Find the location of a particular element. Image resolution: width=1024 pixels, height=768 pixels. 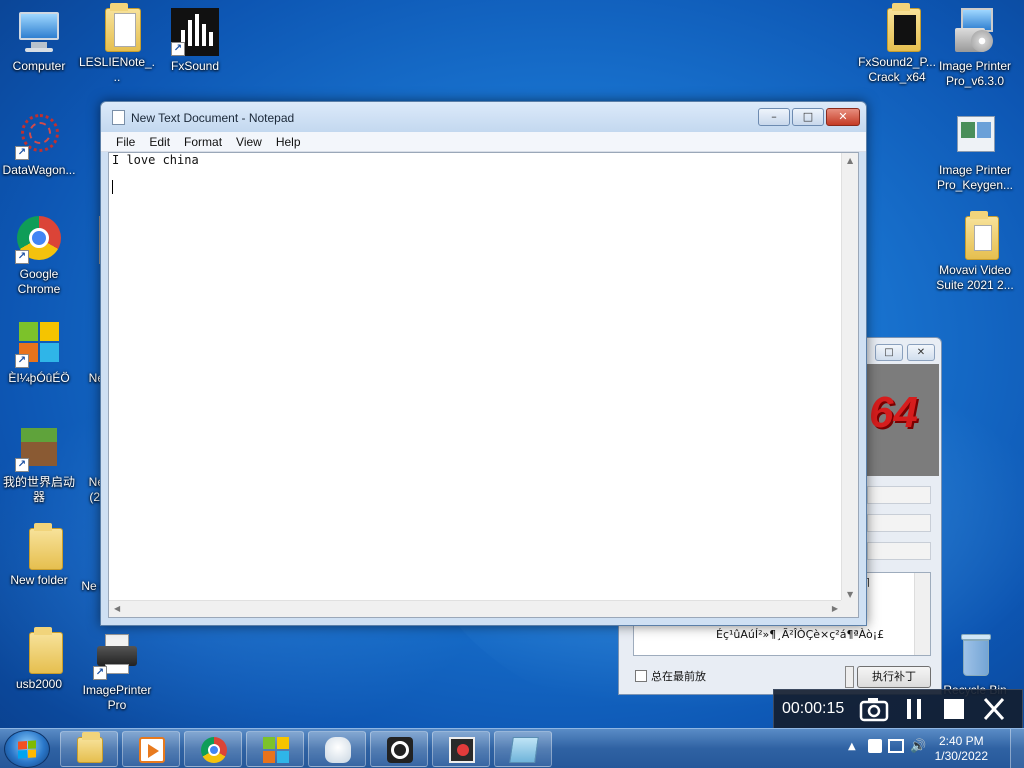

log-line: Éç¹ûAúÍ²»¶¸Ã²ÎÒÇè×ç²á¶ªÀò¡£ is located at coordinates (800, 634).